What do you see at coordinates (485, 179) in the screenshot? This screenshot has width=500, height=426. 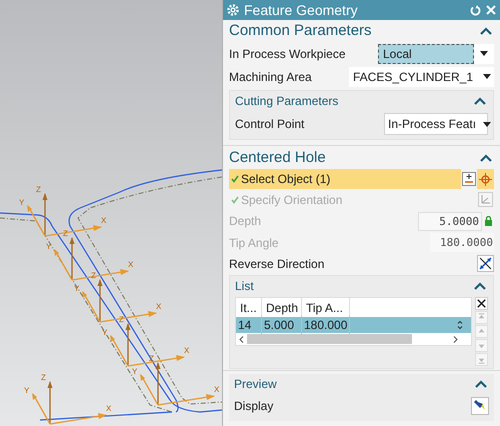 I see `crosshair-icon` at bounding box center [485, 179].